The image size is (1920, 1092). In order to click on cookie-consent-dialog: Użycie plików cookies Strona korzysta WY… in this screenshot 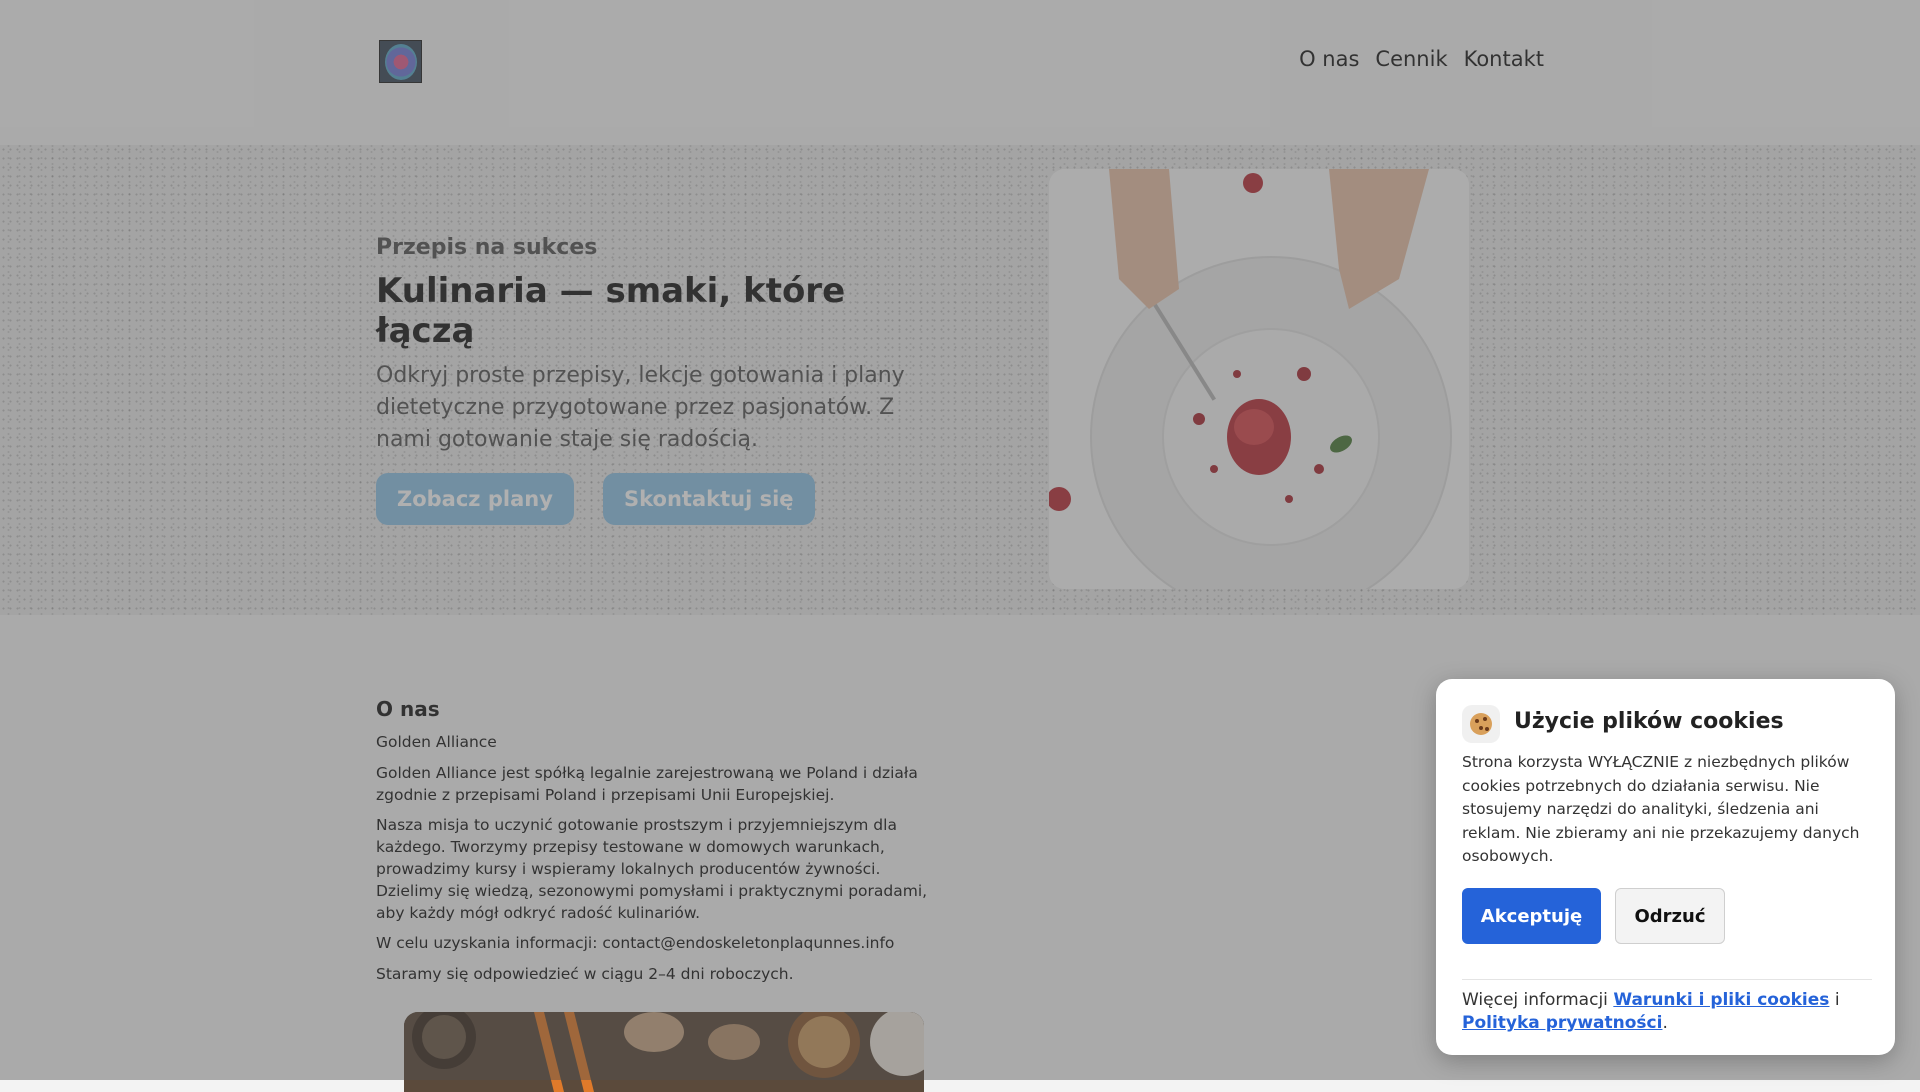, I will do `click(1665, 867)`.